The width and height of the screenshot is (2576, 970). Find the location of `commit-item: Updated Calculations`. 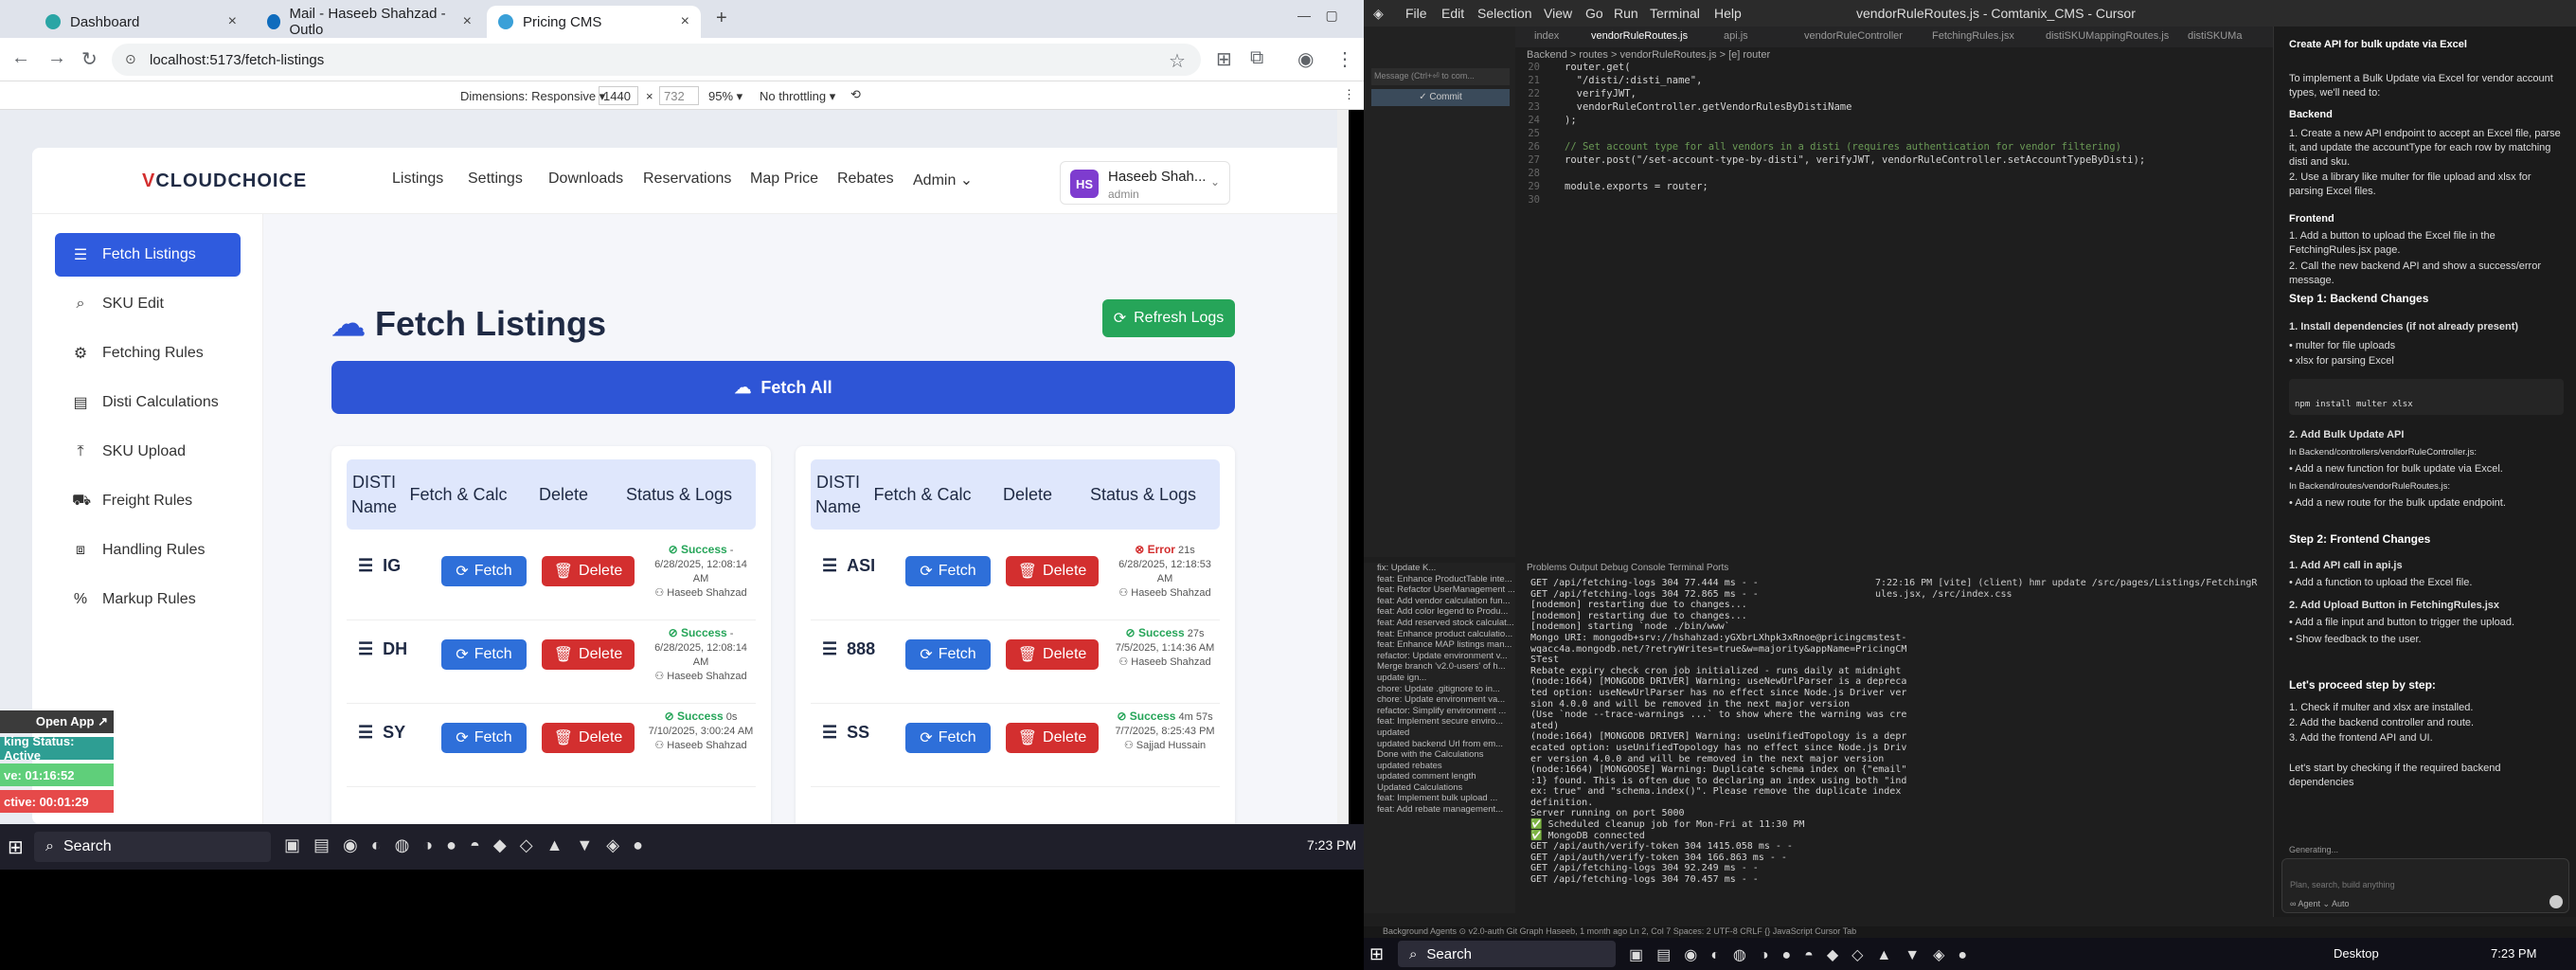

commit-item: Updated Calculations is located at coordinates (1446, 788).